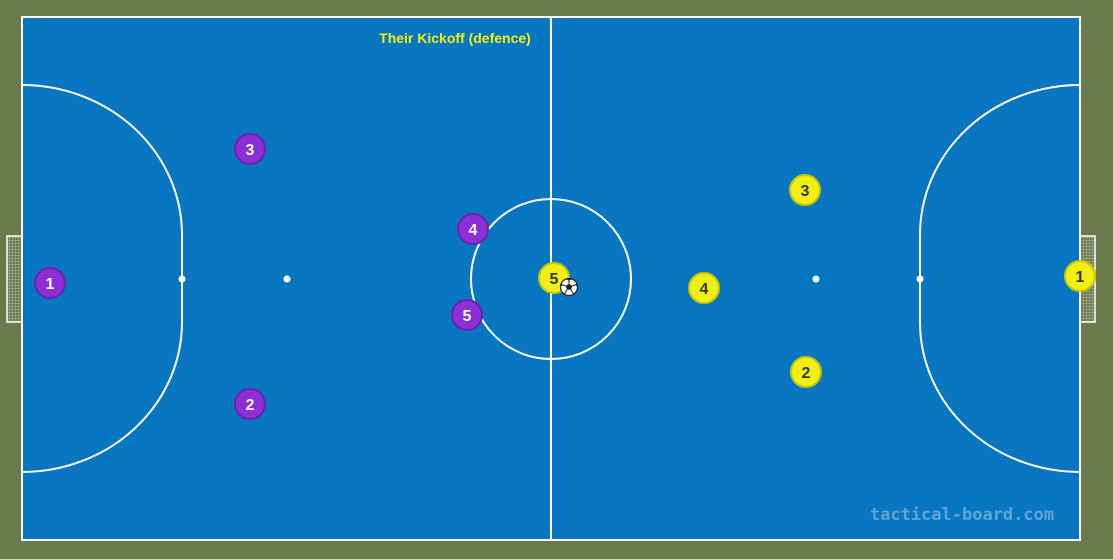  Describe the element at coordinates (962, 515) in the screenshot. I see `watermark-text: tactical-board.com` at that location.